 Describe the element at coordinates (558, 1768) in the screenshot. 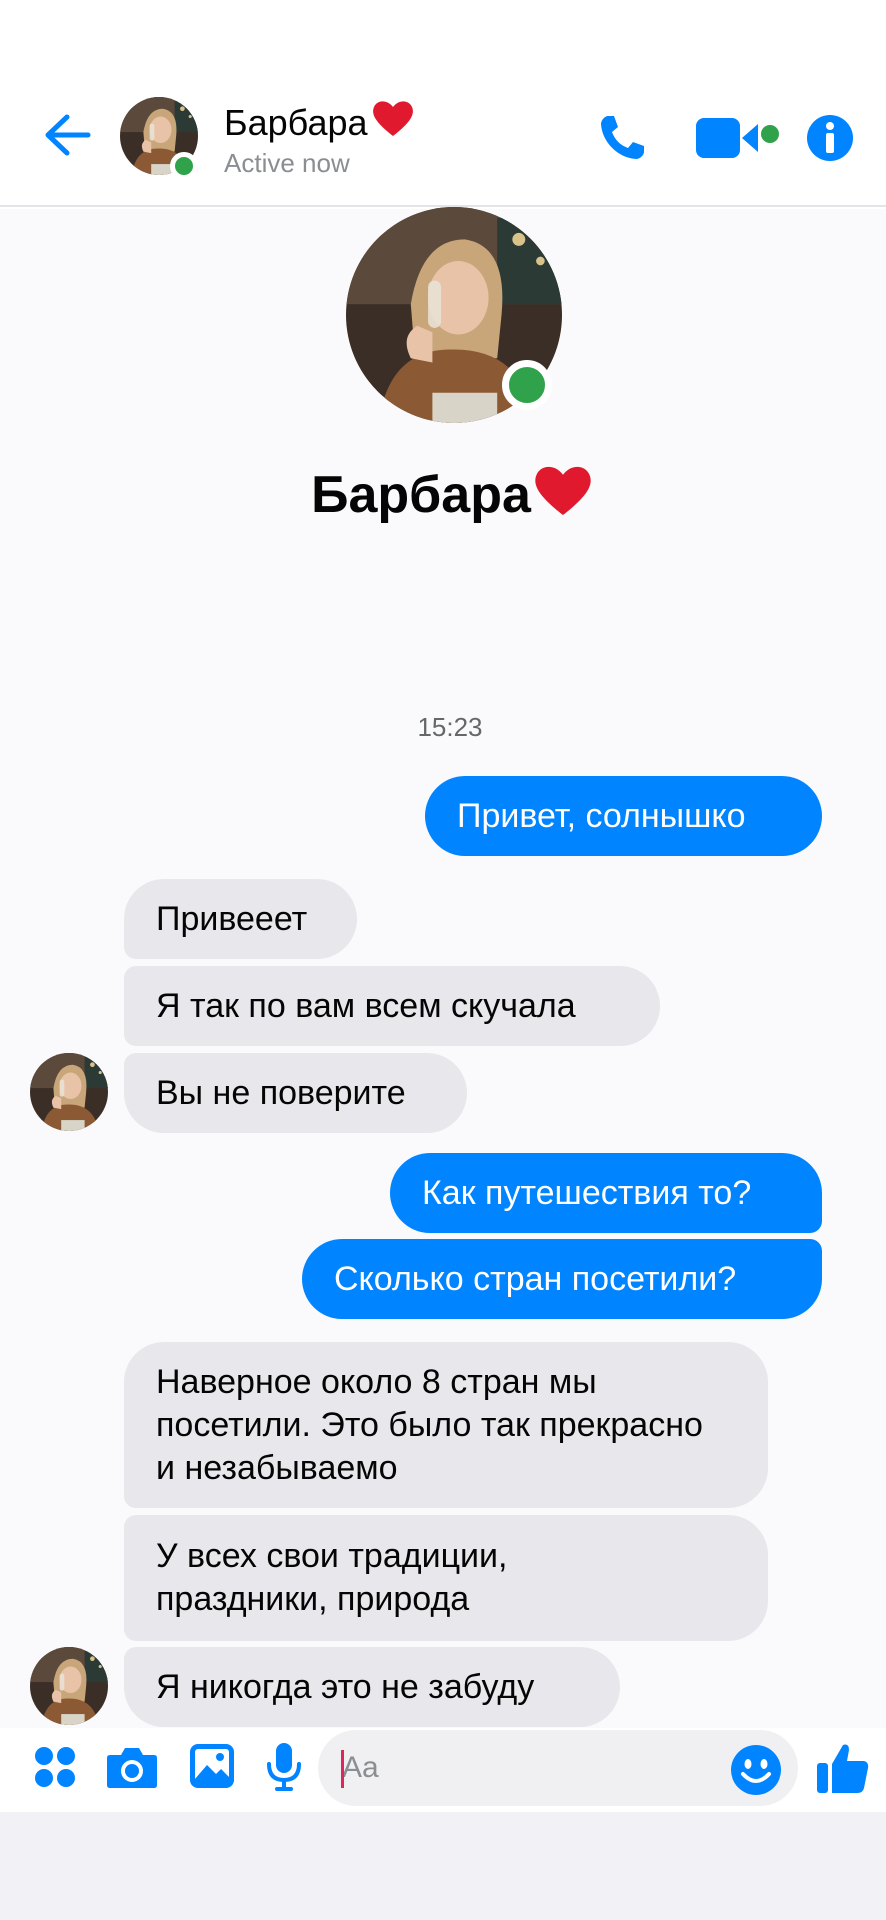

I see `message-input` at that location.